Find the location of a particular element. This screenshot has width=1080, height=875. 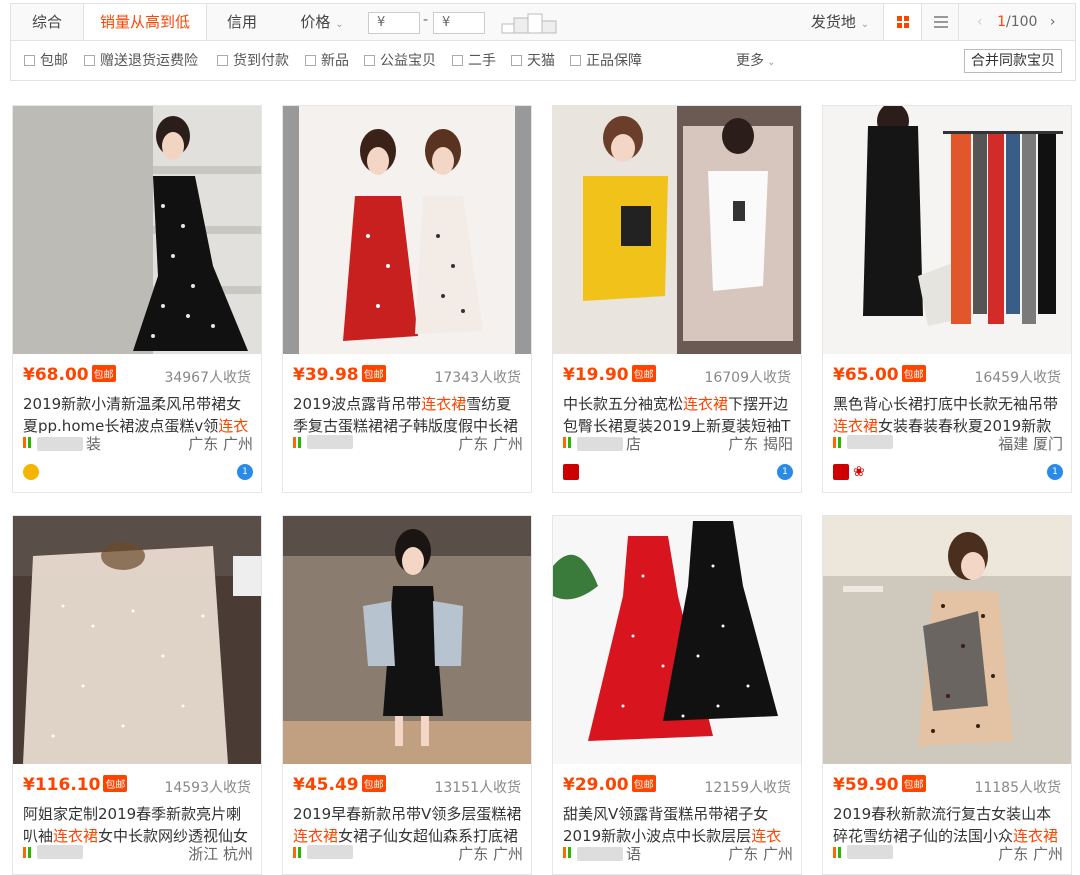

prev-page-icon: ‹ is located at coordinates (980, 22).